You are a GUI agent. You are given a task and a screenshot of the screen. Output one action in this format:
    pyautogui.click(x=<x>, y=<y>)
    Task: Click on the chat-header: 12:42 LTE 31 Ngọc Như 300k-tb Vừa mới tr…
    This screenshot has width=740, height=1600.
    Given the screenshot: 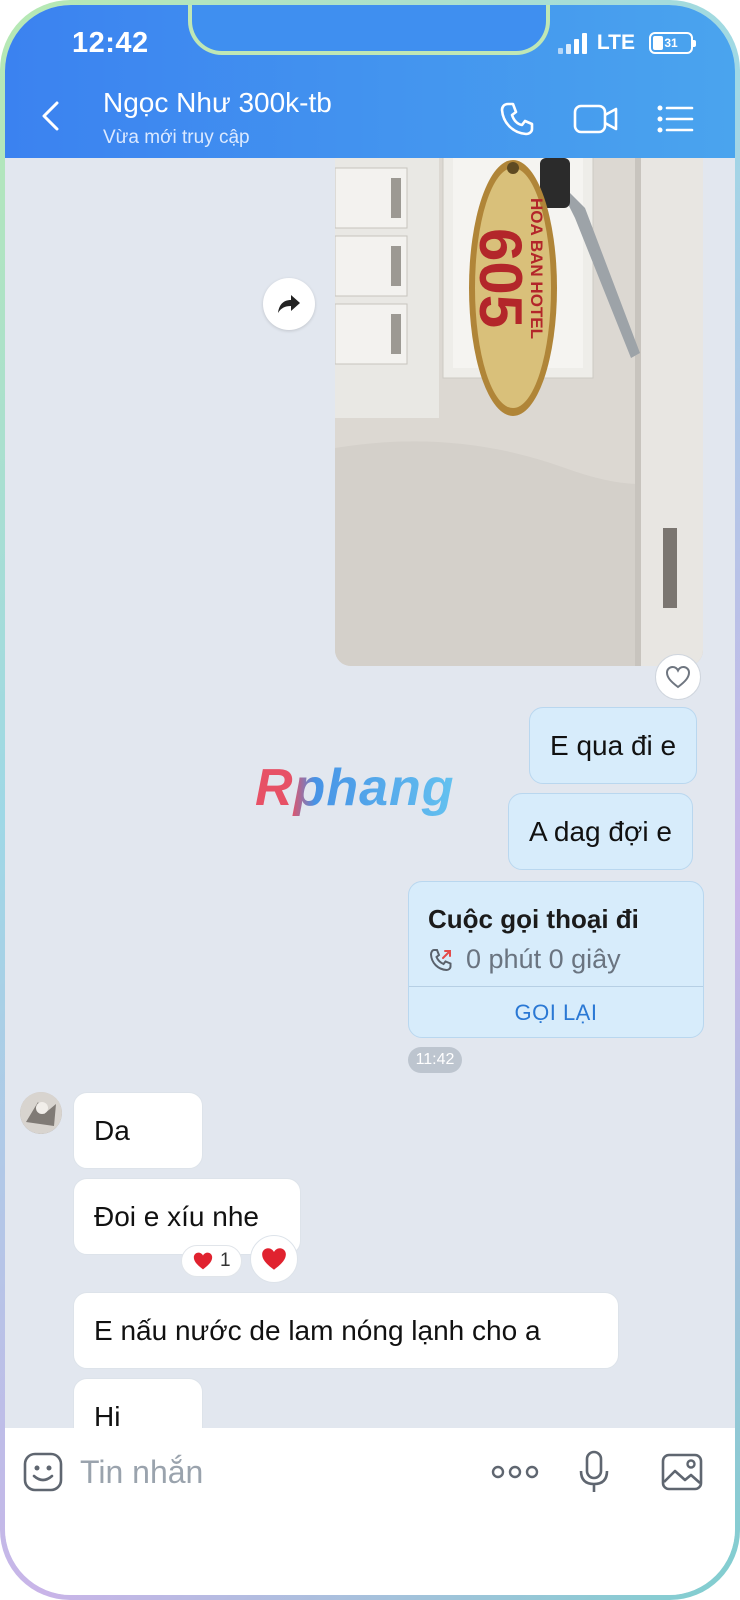 What is the action you would take?
    pyautogui.click(x=370, y=81)
    